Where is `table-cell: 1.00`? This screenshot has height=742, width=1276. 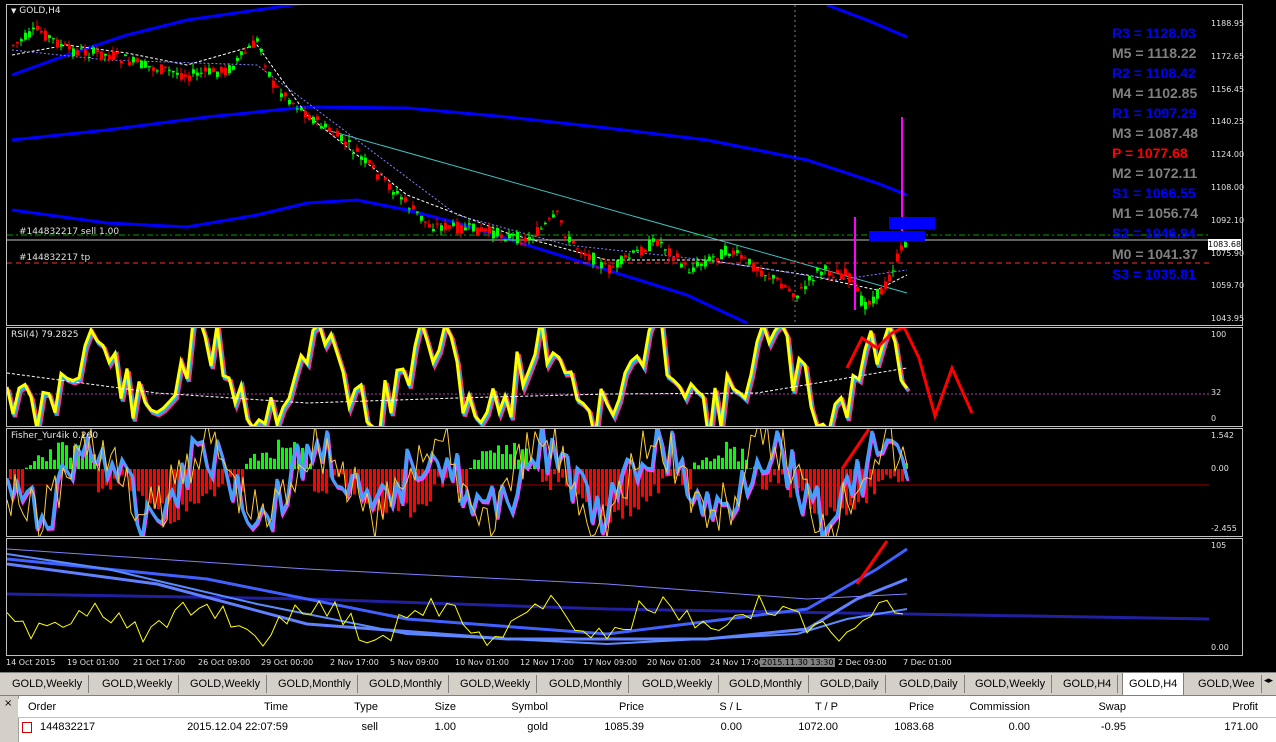
table-cell: 1.00 is located at coordinates (445, 727).